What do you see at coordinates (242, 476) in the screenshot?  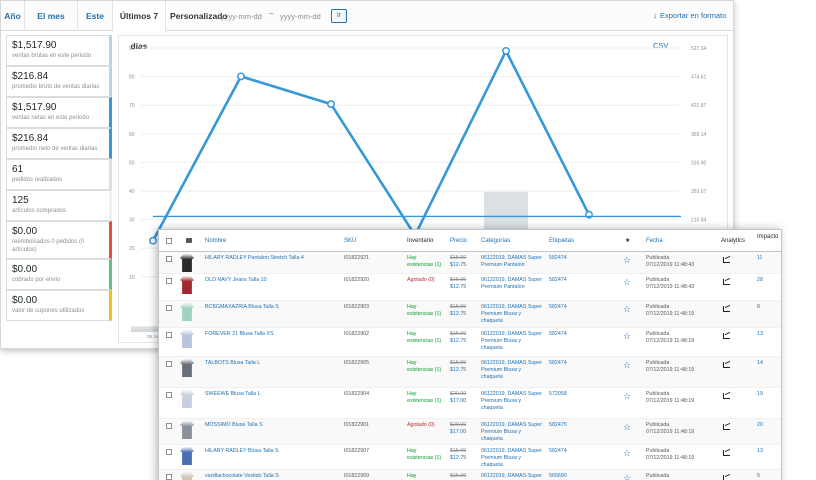 I see `product-name-link: vanillachocolate Vestido Talla S` at bounding box center [242, 476].